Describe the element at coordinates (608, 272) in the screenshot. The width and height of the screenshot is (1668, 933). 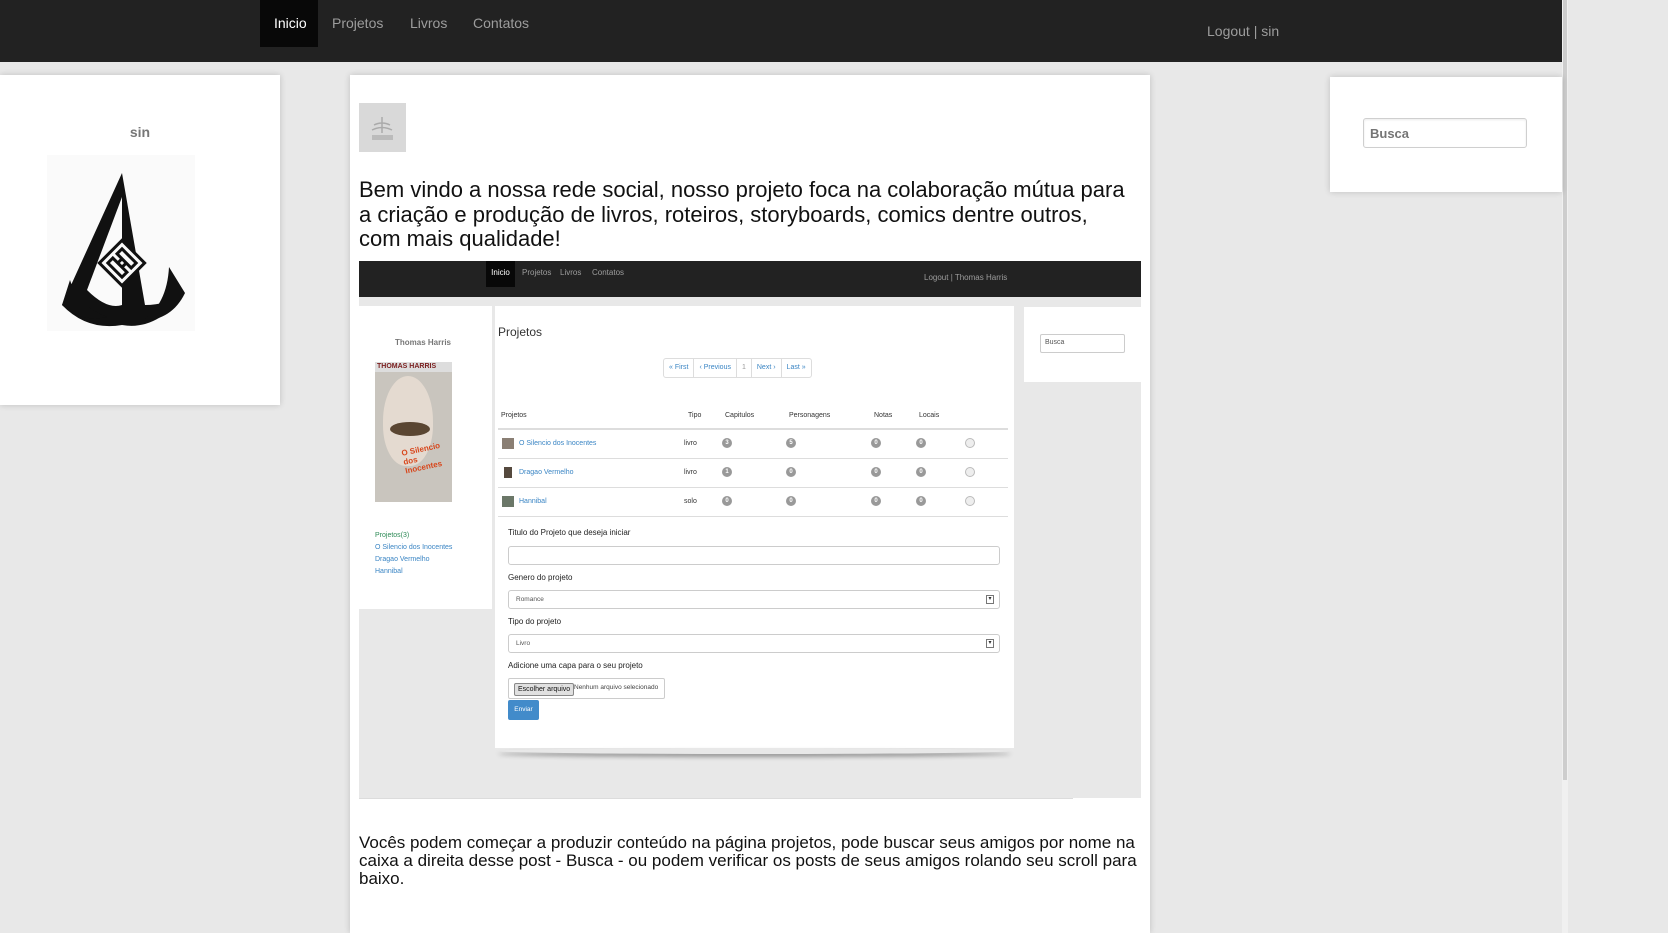
I see `screenshot-nav-contatos: Contatos` at that location.